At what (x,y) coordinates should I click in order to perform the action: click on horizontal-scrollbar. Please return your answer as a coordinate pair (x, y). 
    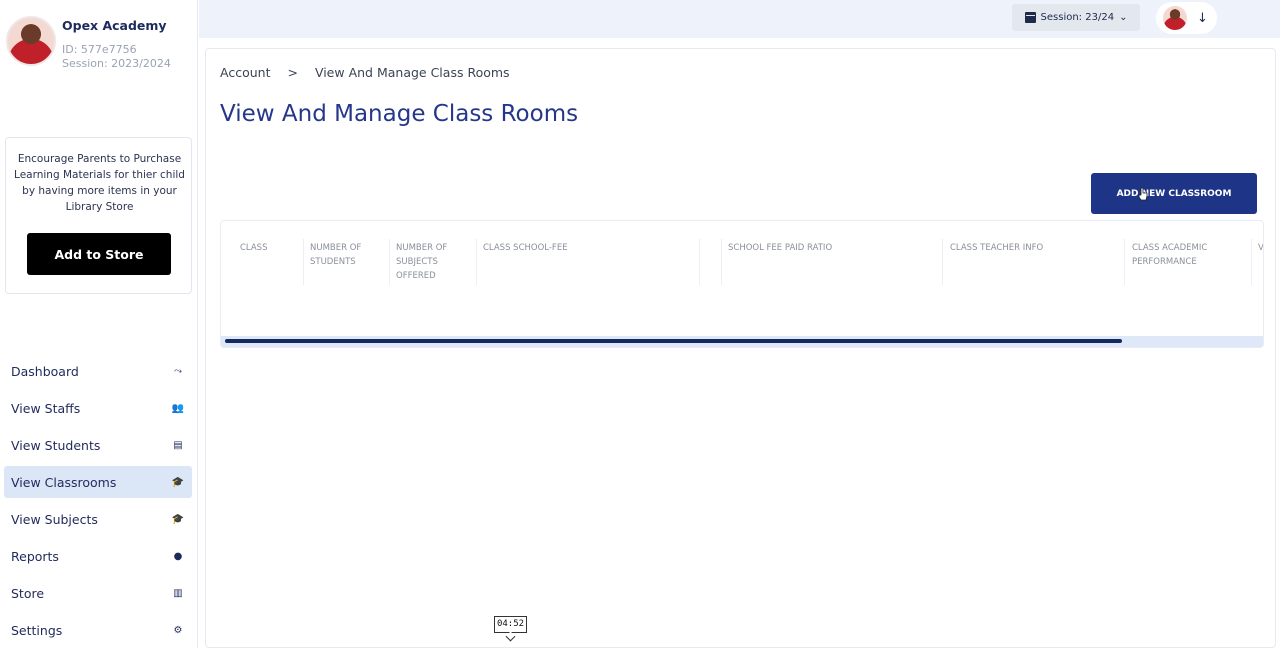
    Looking at the image, I should click on (742, 341).